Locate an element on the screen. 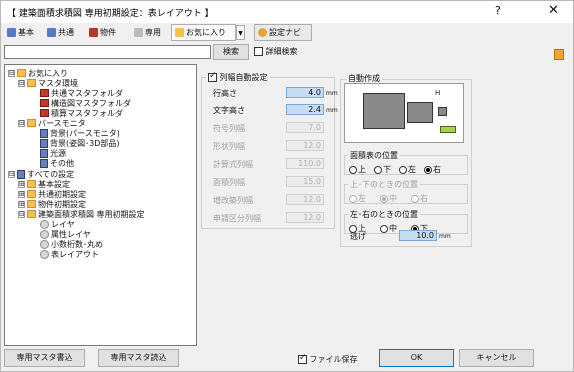  settings-navi-button: 設定ナビ is located at coordinates (283, 32).